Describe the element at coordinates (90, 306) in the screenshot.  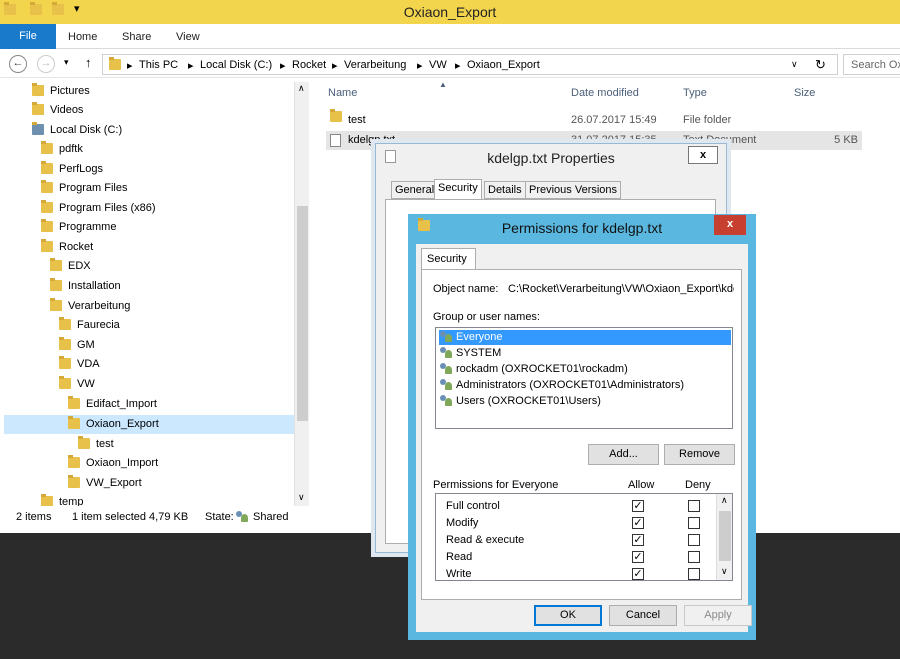
I see `nav-item: Verarbeitung` at that location.